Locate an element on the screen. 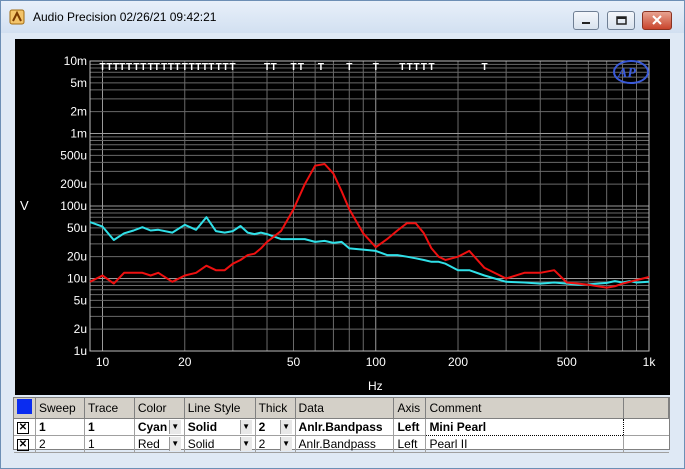  header-sweep: Sweep is located at coordinates (60, 408).